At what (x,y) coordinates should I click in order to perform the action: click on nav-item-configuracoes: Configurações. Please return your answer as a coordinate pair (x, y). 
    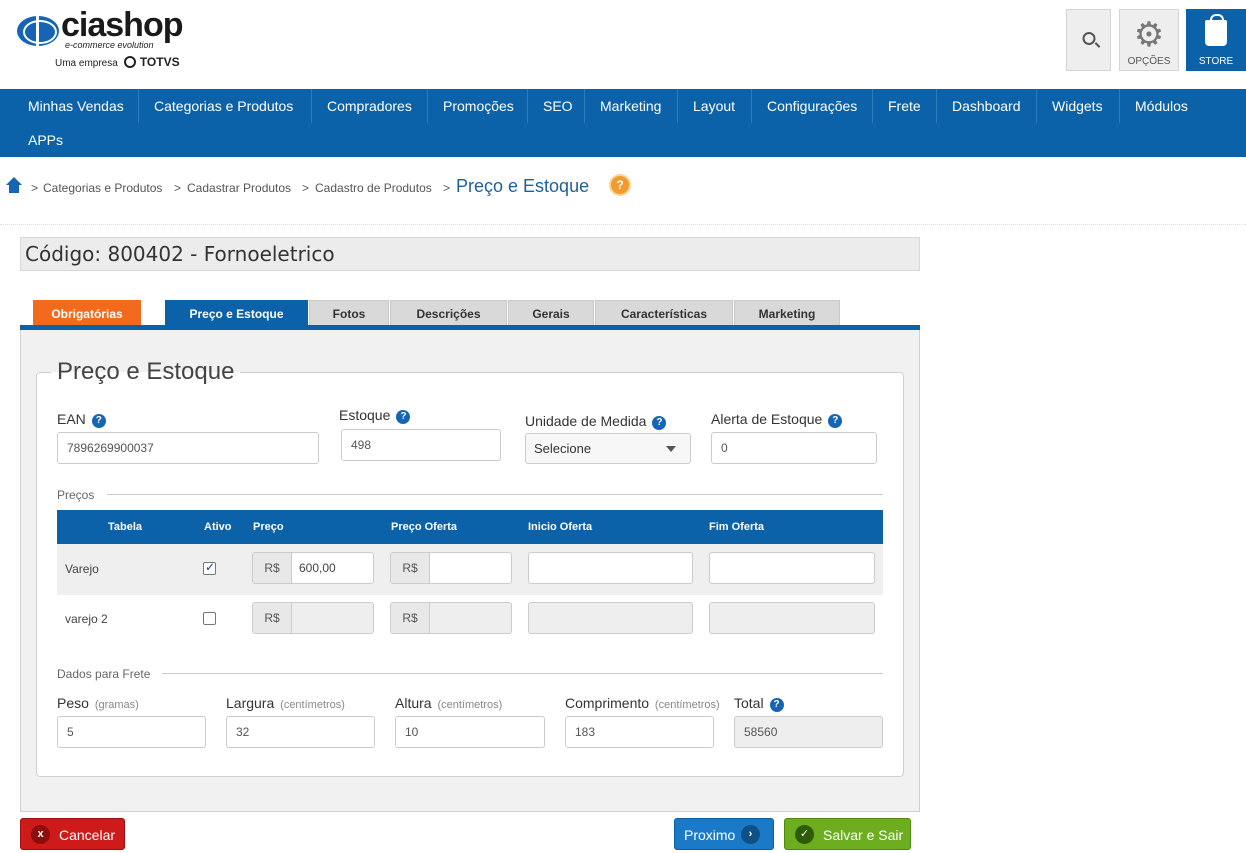
    Looking at the image, I should click on (812, 106).